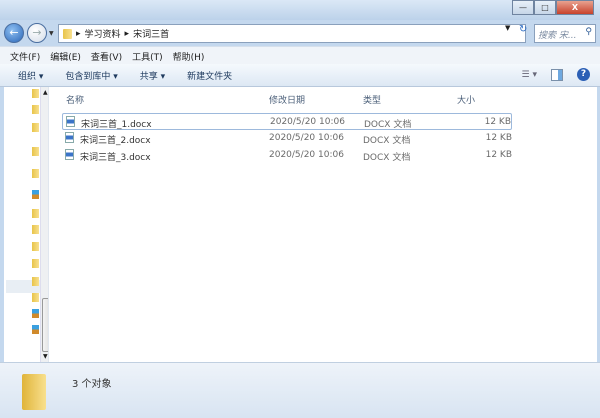 This screenshot has height=418, width=600. Describe the element at coordinates (523, 29) in the screenshot. I see `refresh-icon: ↻` at that location.